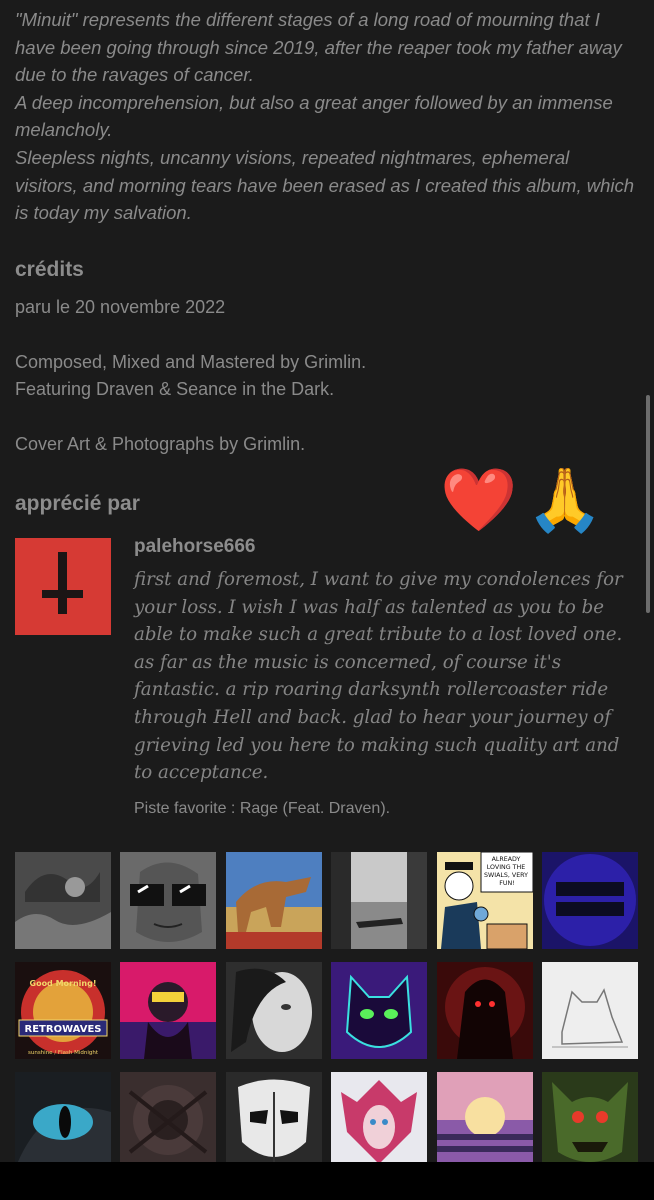 This screenshot has width=654, height=1200. Describe the element at coordinates (262, 809) in the screenshot. I see `favorite-track: Piste favorite : Rage (Feat. Draven).` at that location.